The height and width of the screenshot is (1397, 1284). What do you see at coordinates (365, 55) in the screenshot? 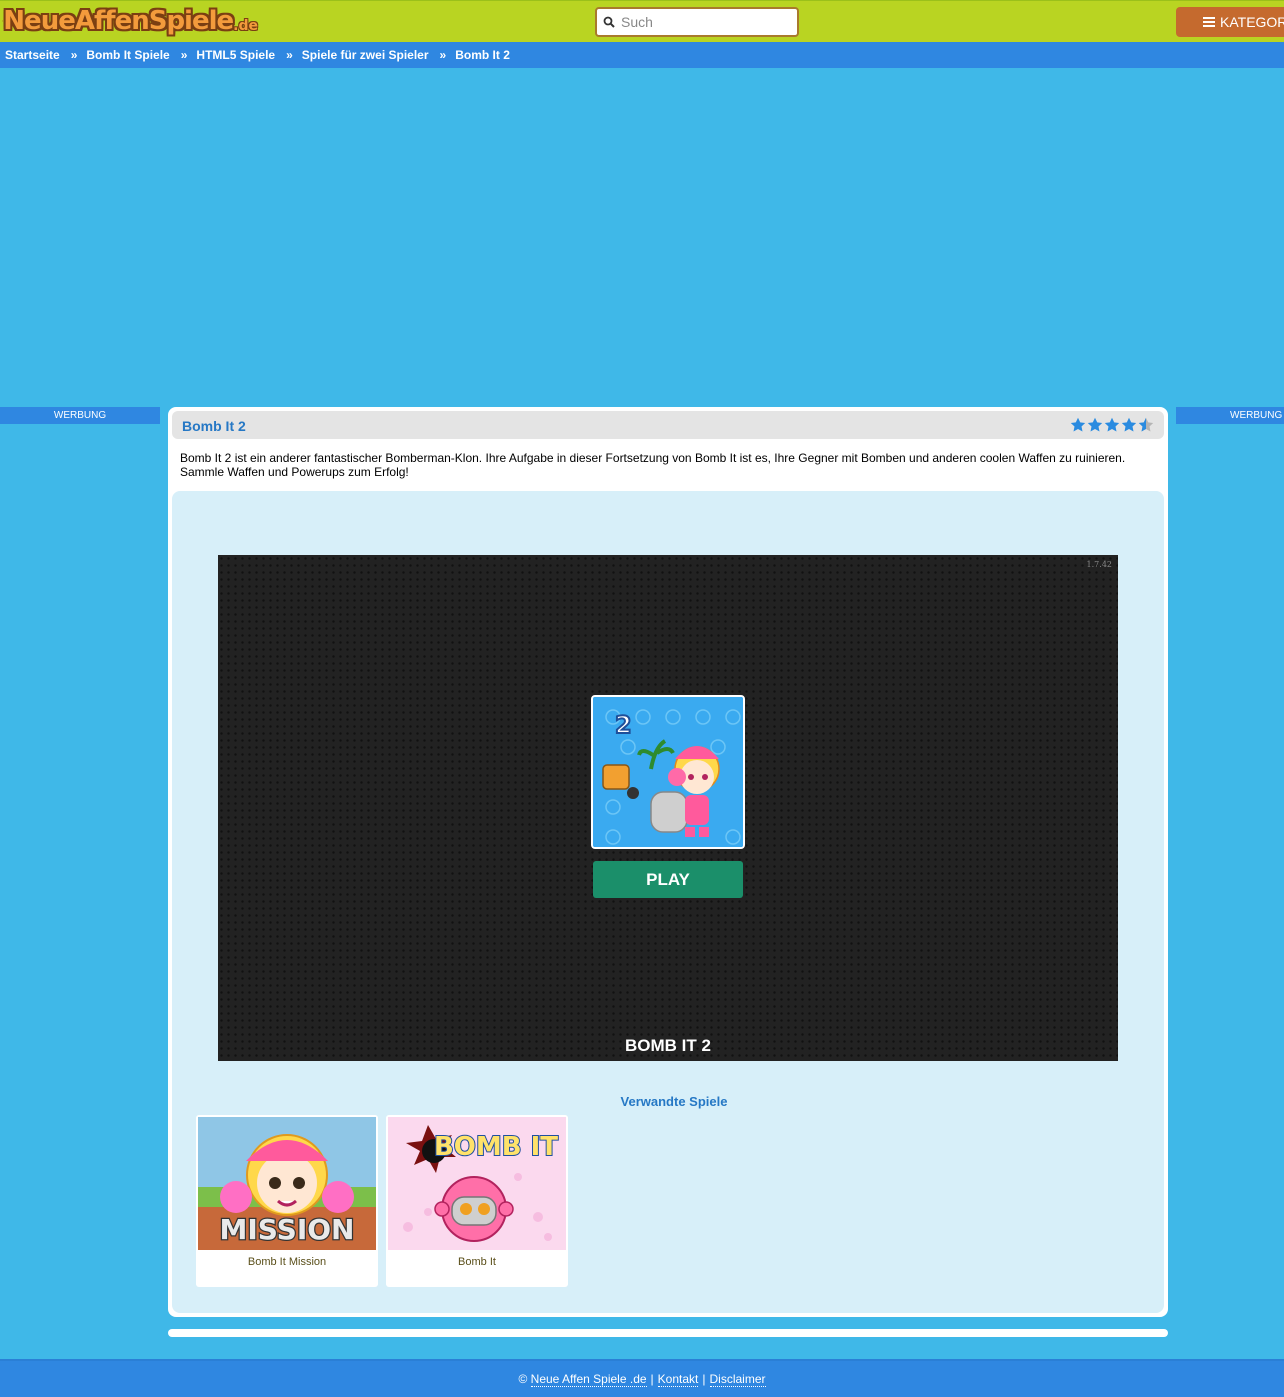
I see `breadcrumb-zwei-spieler: Spiele für zwei Spieler` at bounding box center [365, 55].